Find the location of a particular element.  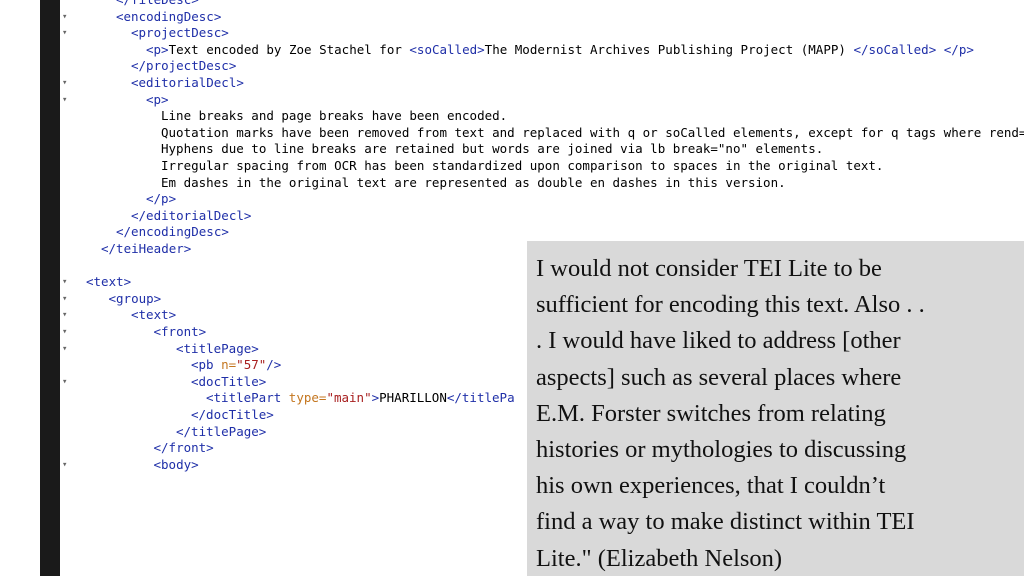

code-line: ▾ <projectDesc> is located at coordinates (542, 33).